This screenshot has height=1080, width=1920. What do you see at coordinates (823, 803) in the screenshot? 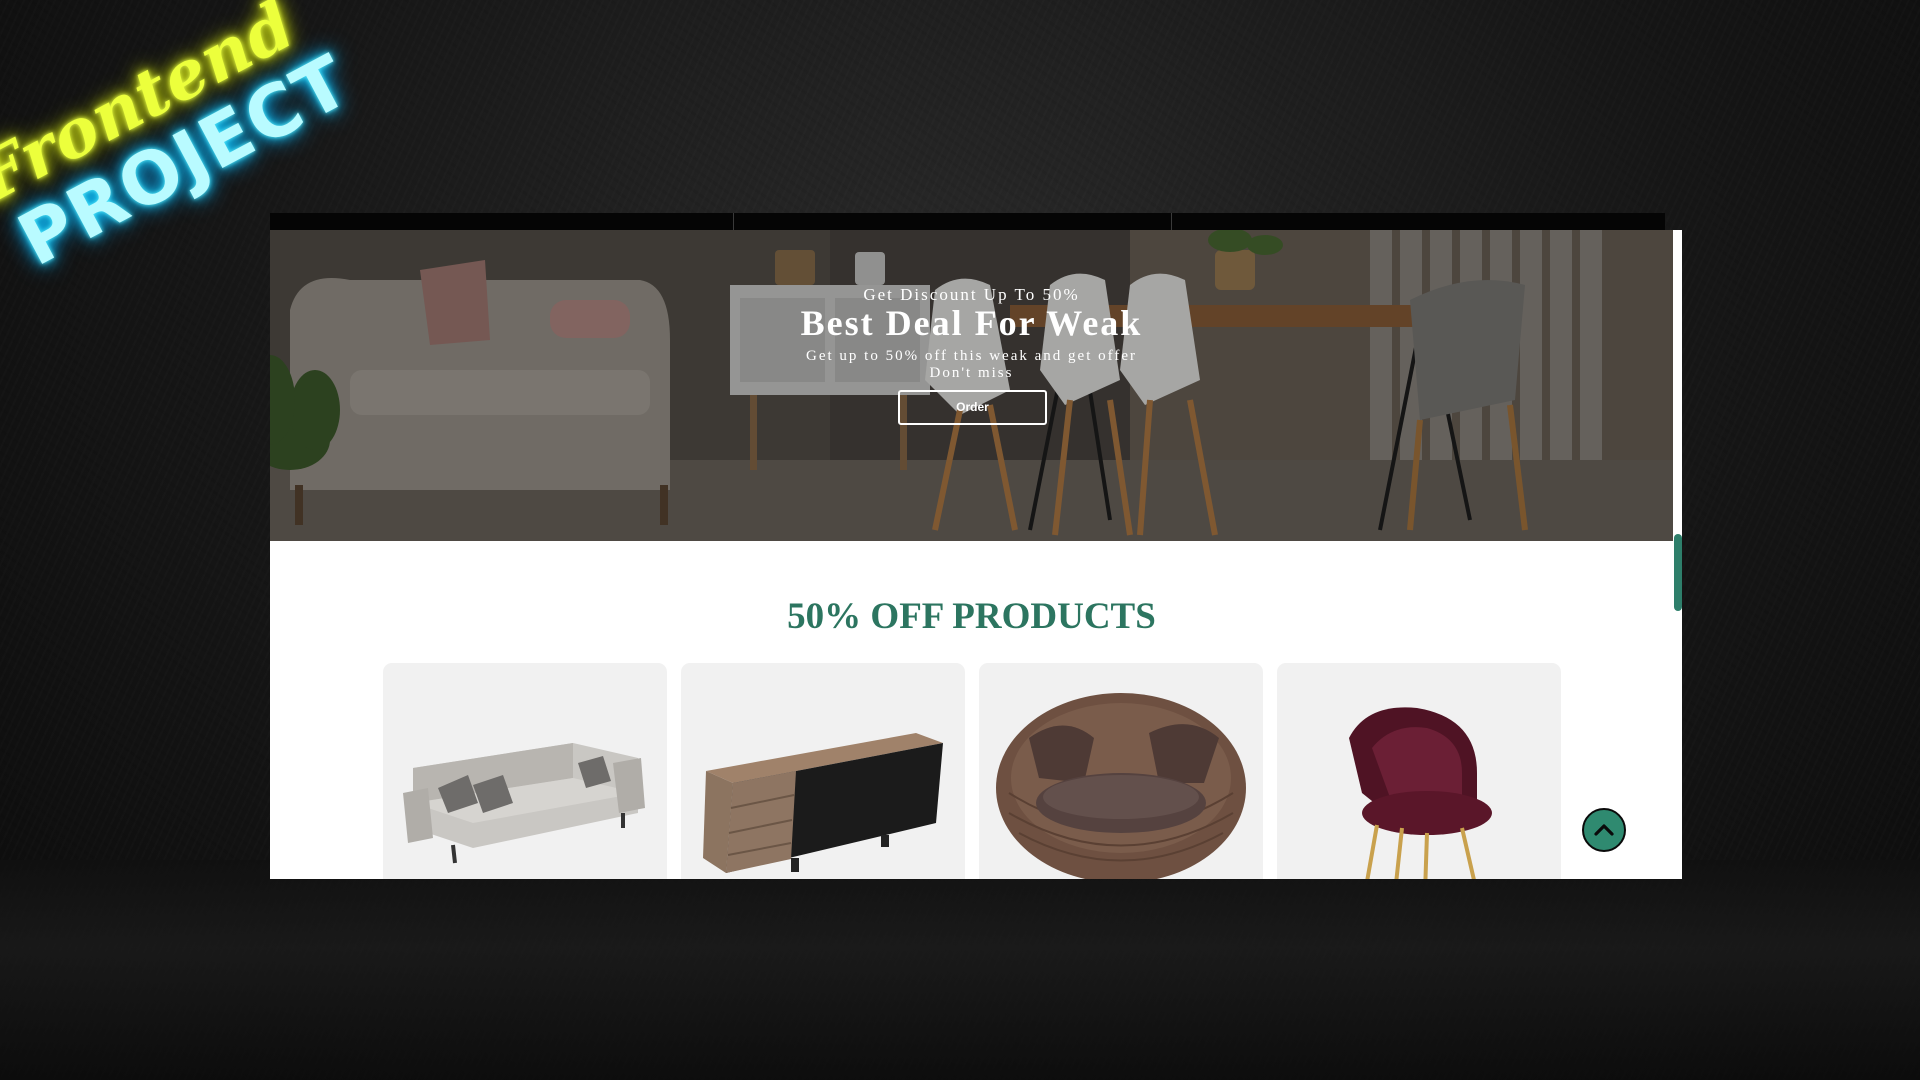
I see `cabinet-image` at bounding box center [823, 803].